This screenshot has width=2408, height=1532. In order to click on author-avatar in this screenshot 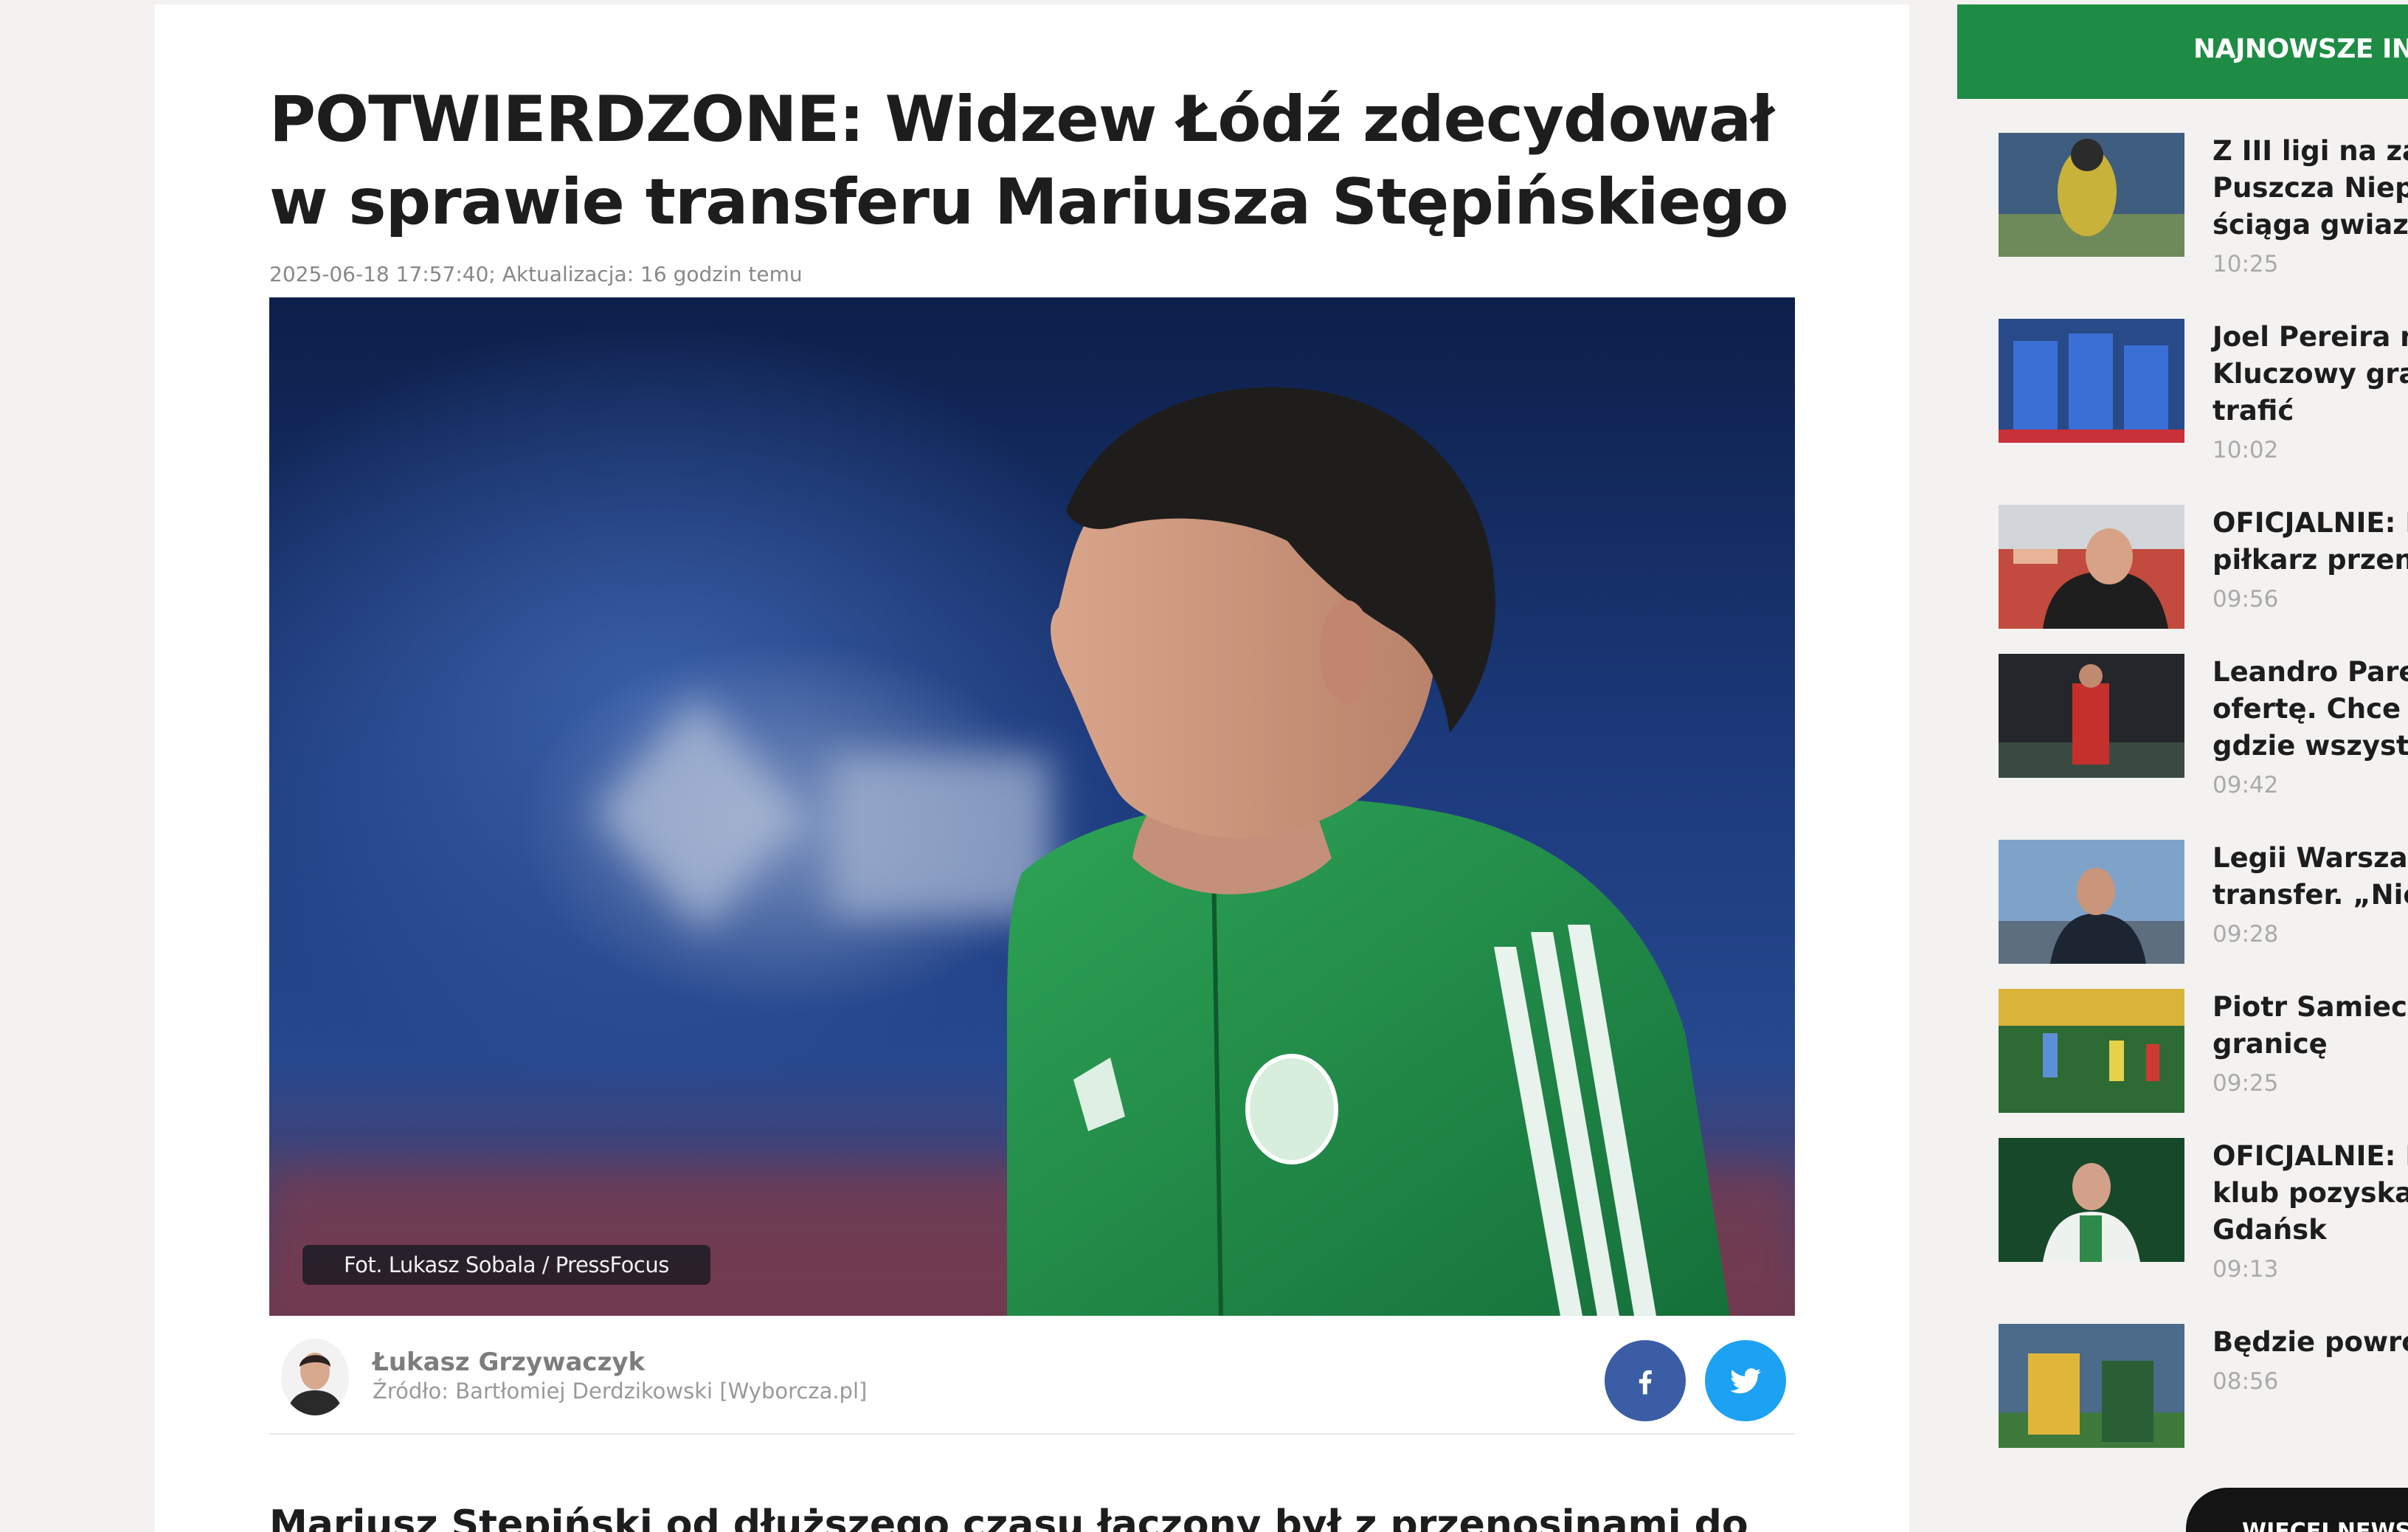, I will do `click(315, 1377)`.